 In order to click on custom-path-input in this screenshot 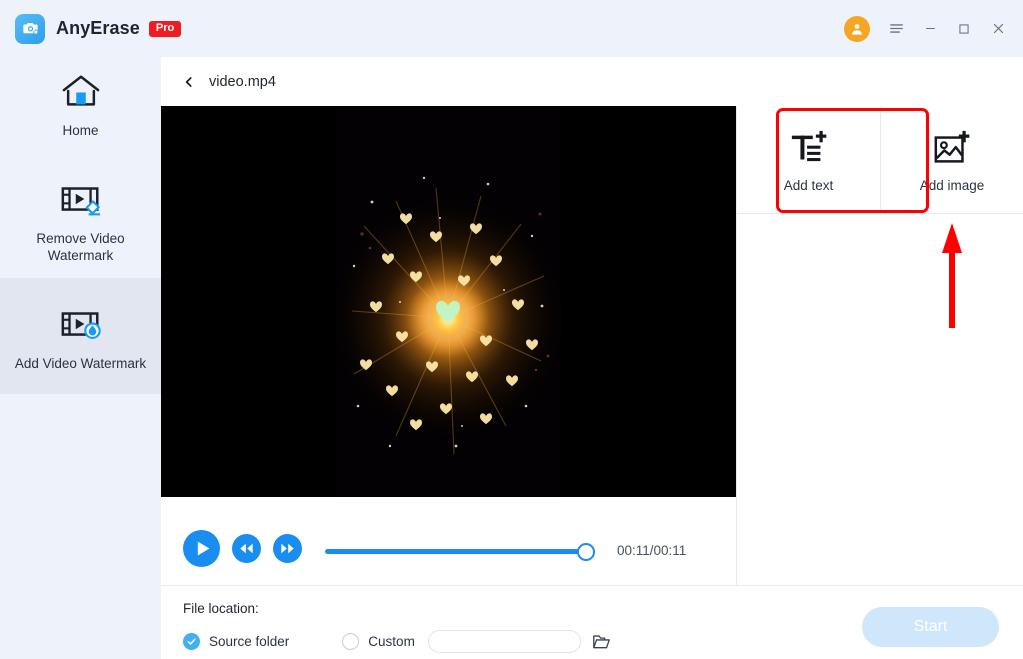, I will do `click(504, 641)`.